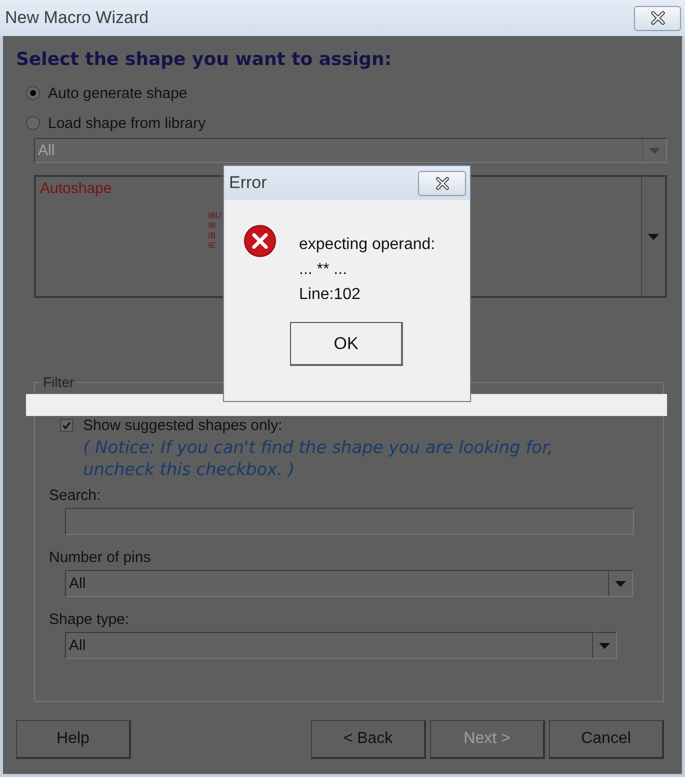  What do you see at coordinates (367, 245) in the screenshot?
I see `error-message: expecting operand:` at bounding box center [367, 245].